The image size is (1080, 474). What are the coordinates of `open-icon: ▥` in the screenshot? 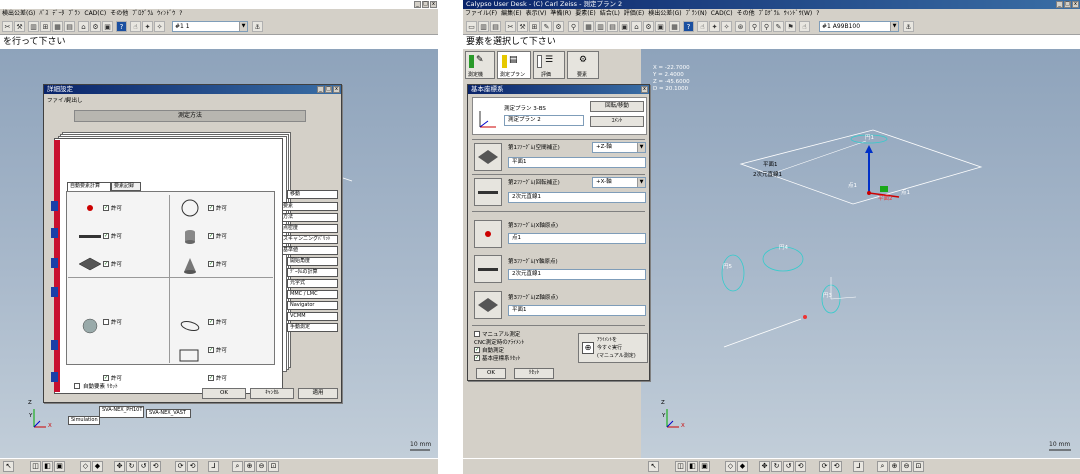 It's located at (483, 26).